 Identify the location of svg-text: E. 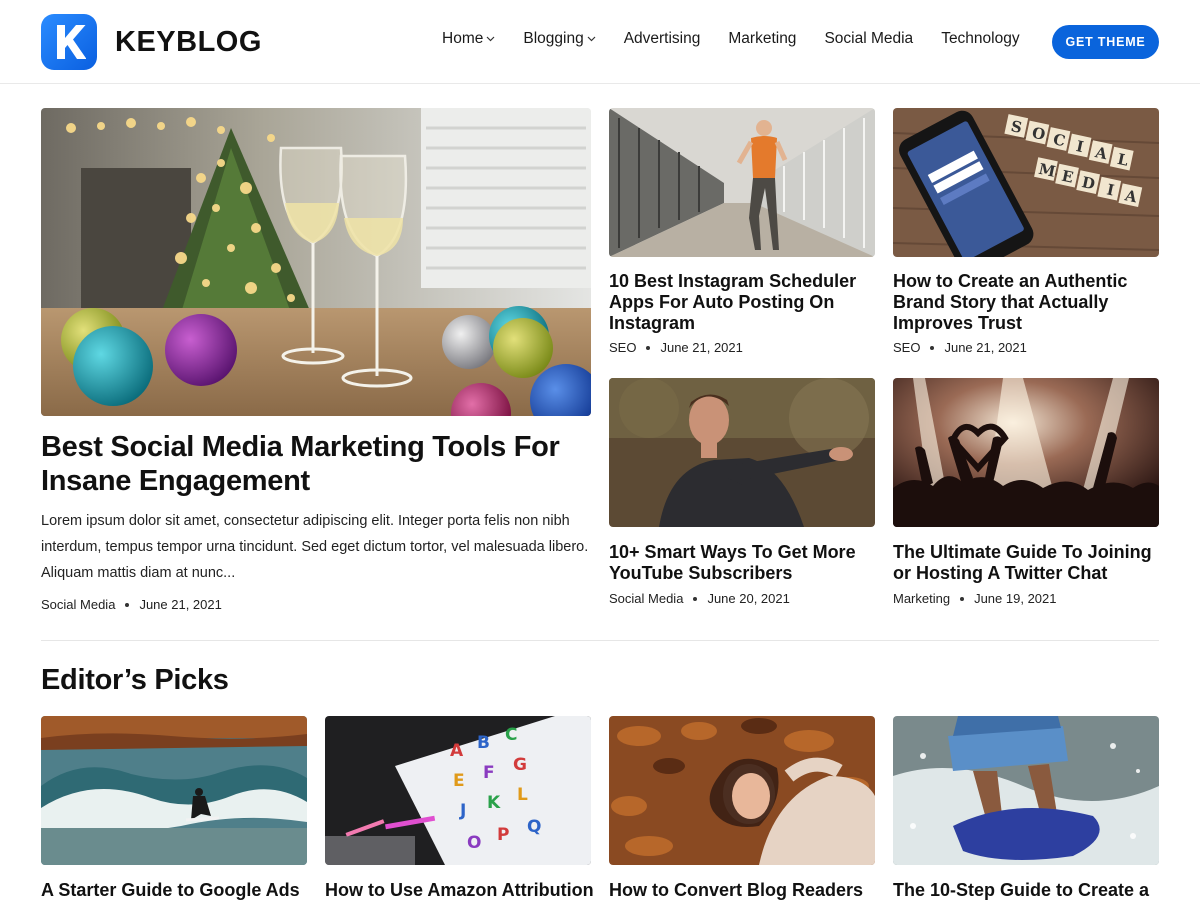
(459, 781).